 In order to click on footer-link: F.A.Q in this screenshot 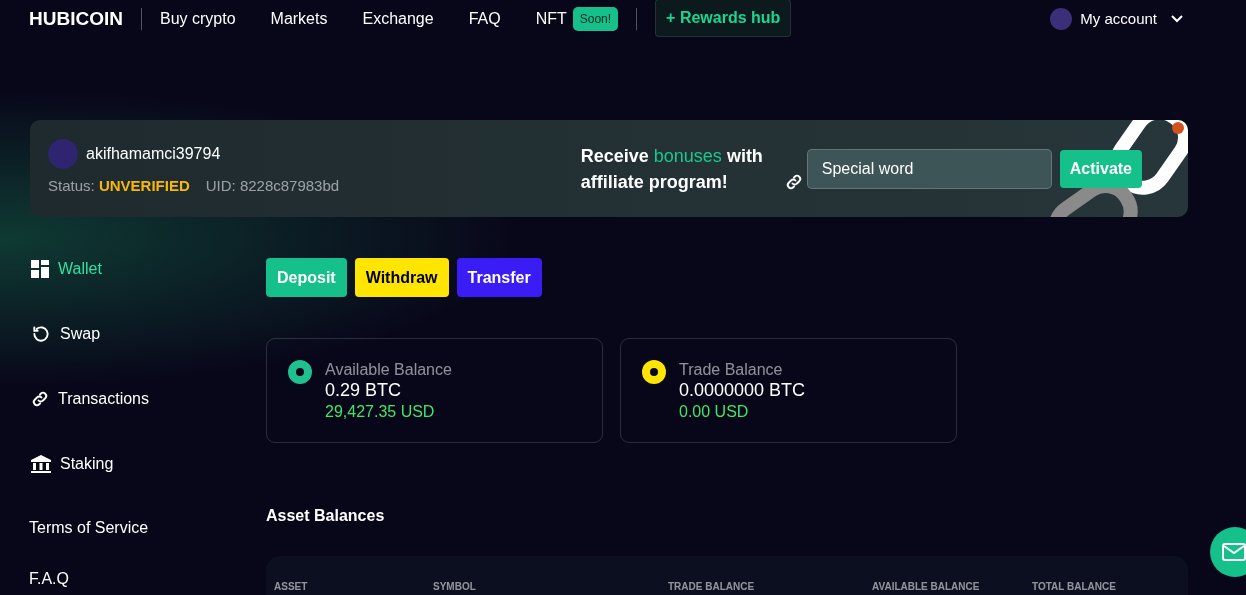, I will do `click(147, 579)`.